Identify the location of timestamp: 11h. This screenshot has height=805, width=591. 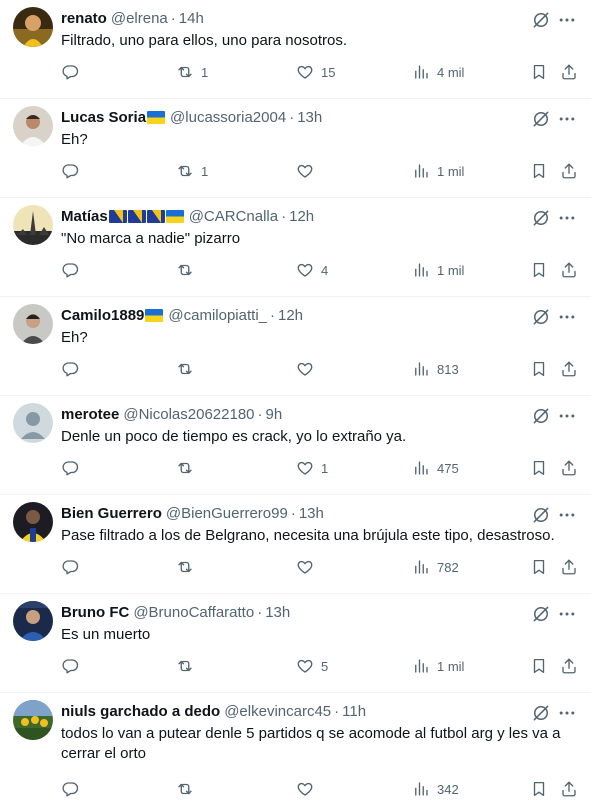
(354, 711).